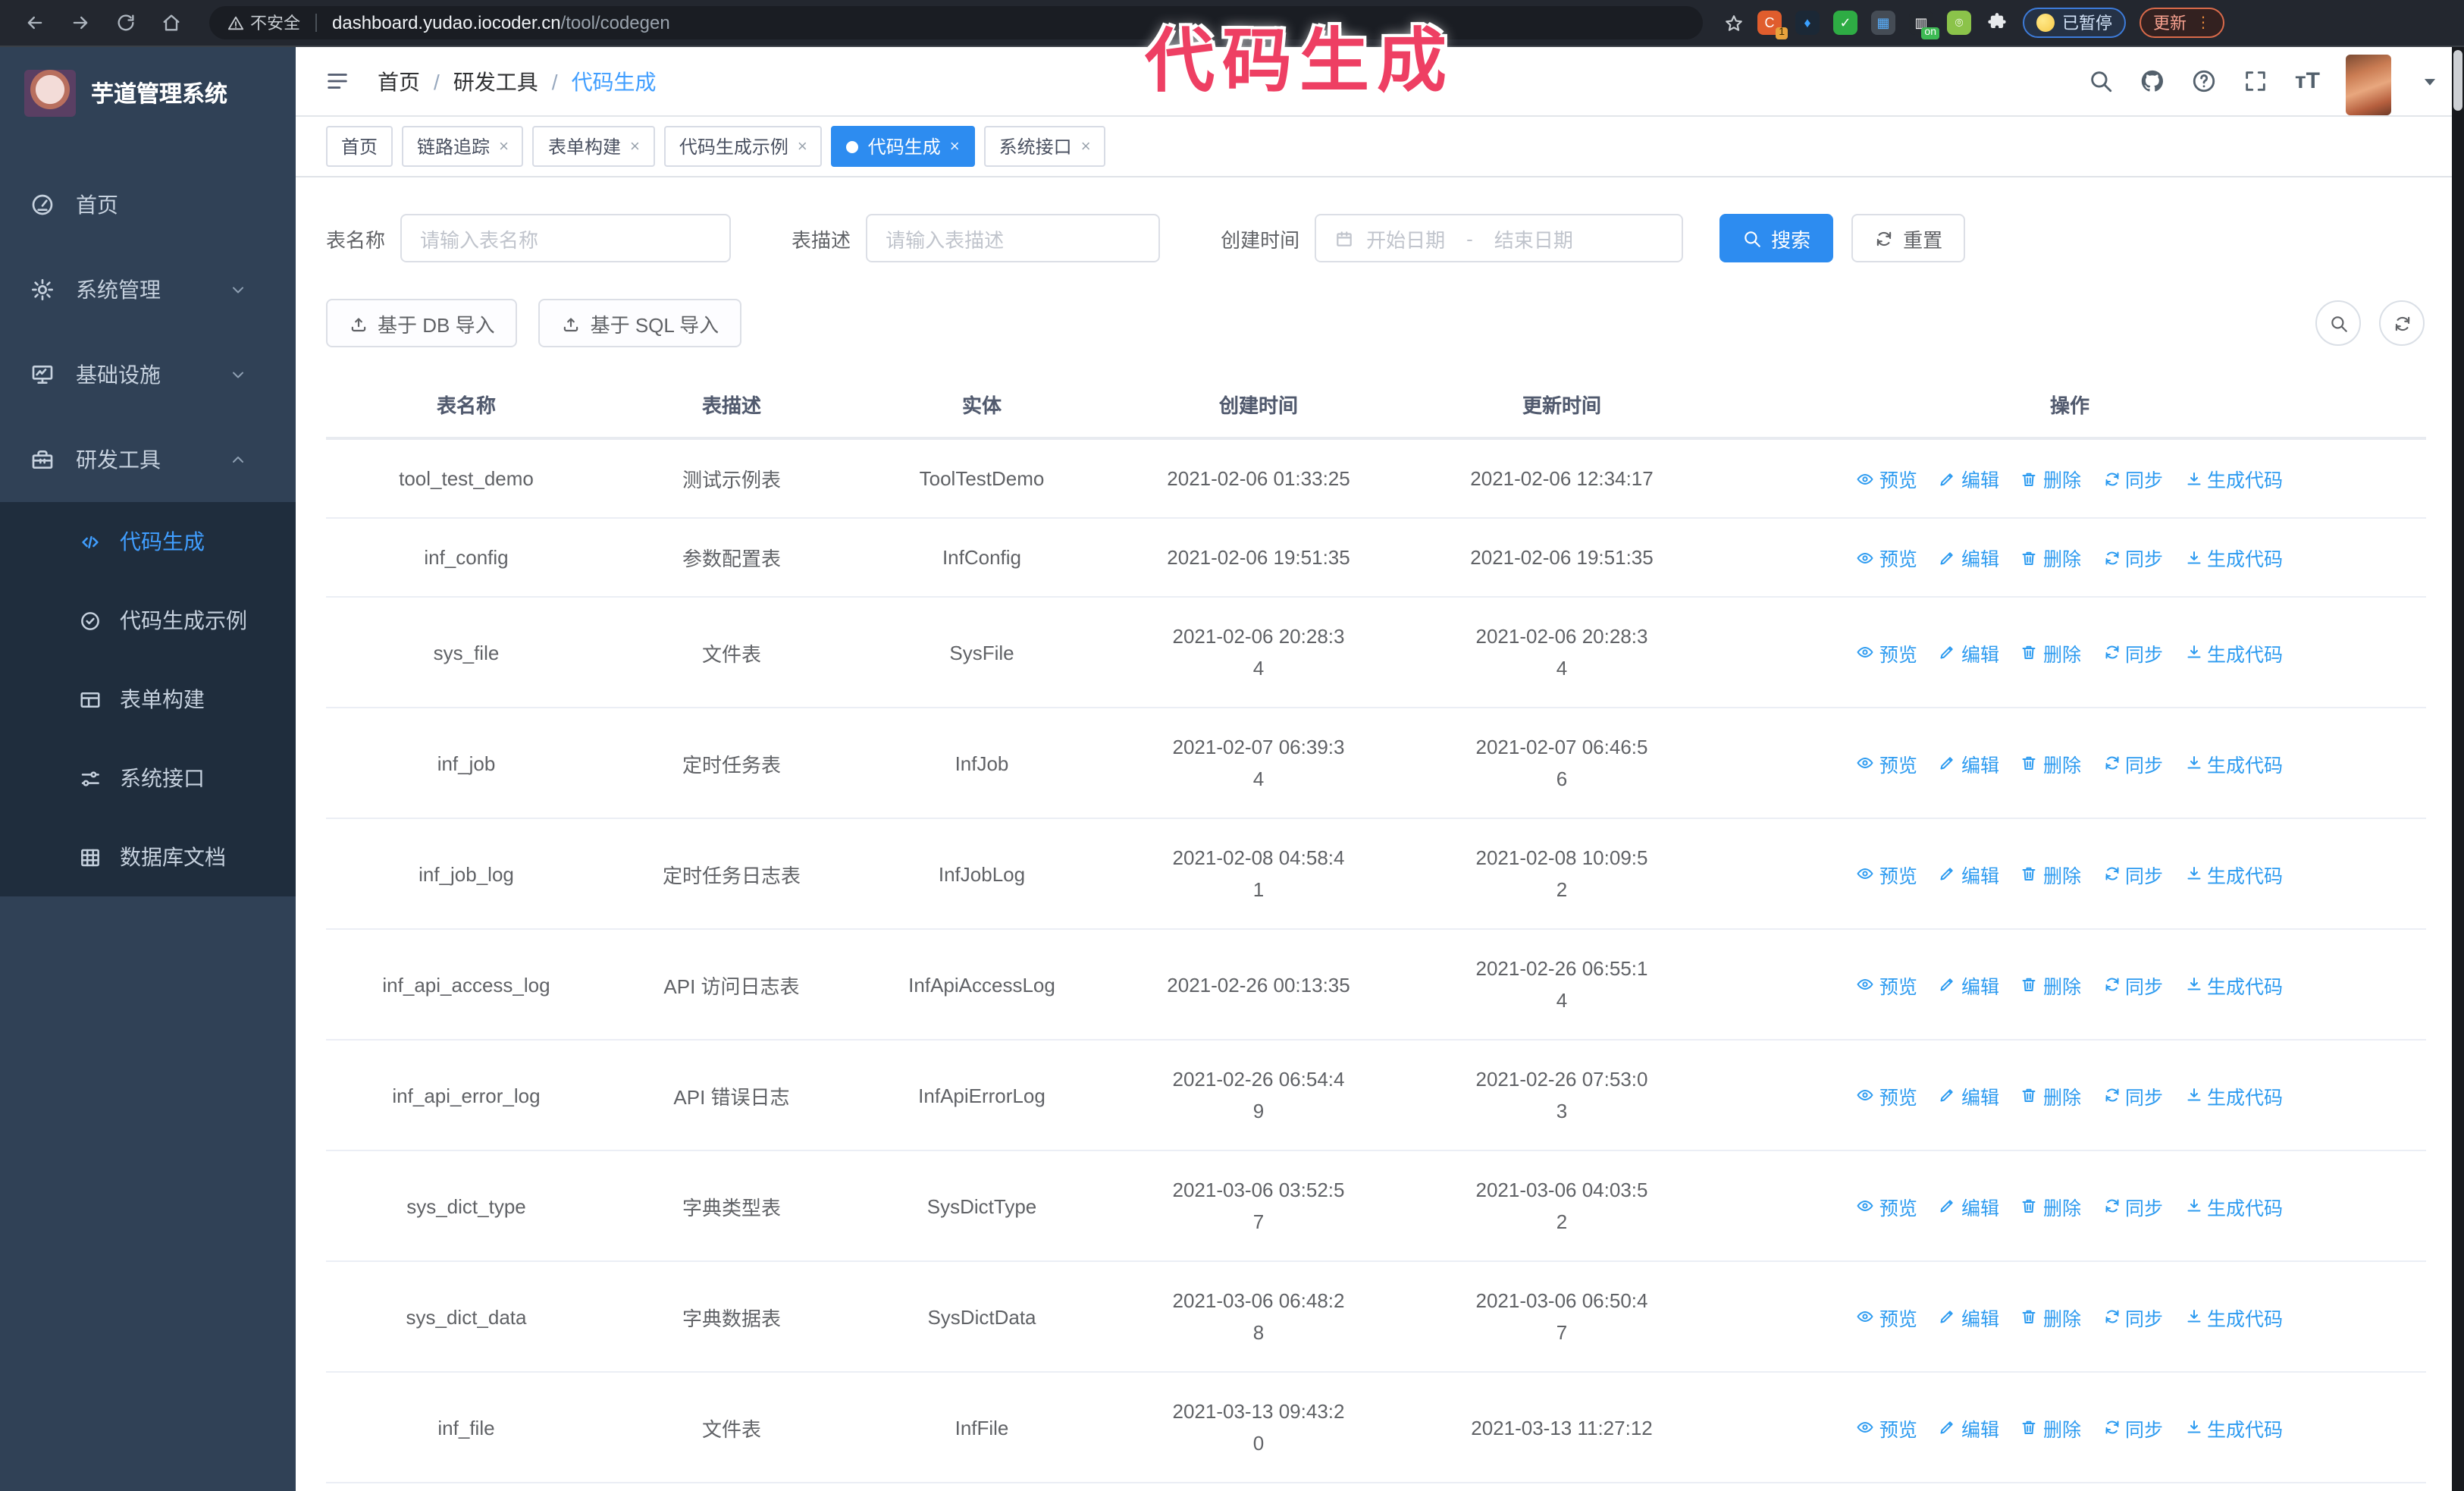  What do you see at coordinates (171, 22) in the screenshot?
I see `home-icon` at bounding box center [171, 22].